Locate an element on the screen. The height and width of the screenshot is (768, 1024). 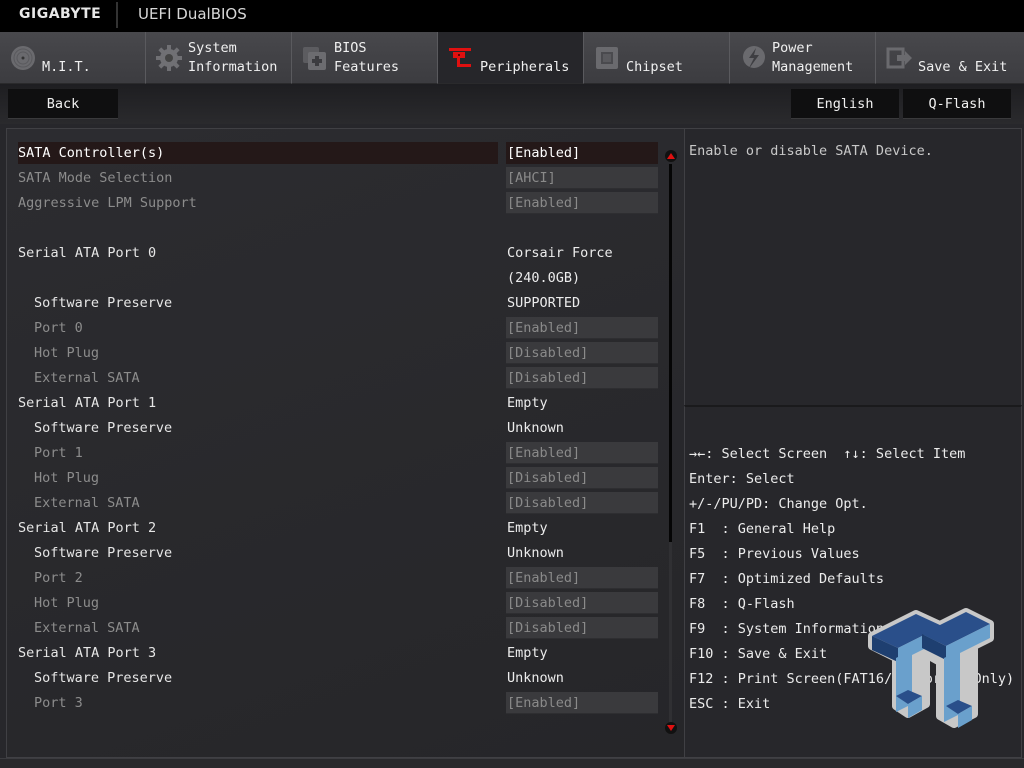
tab-peripherals: Peripherals is located at coordinates (511, 58).